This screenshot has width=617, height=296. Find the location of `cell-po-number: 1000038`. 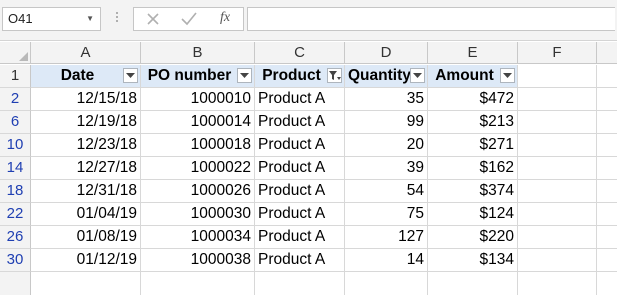

cell-po-number: 1000038 is located at coordinates (198, 260).